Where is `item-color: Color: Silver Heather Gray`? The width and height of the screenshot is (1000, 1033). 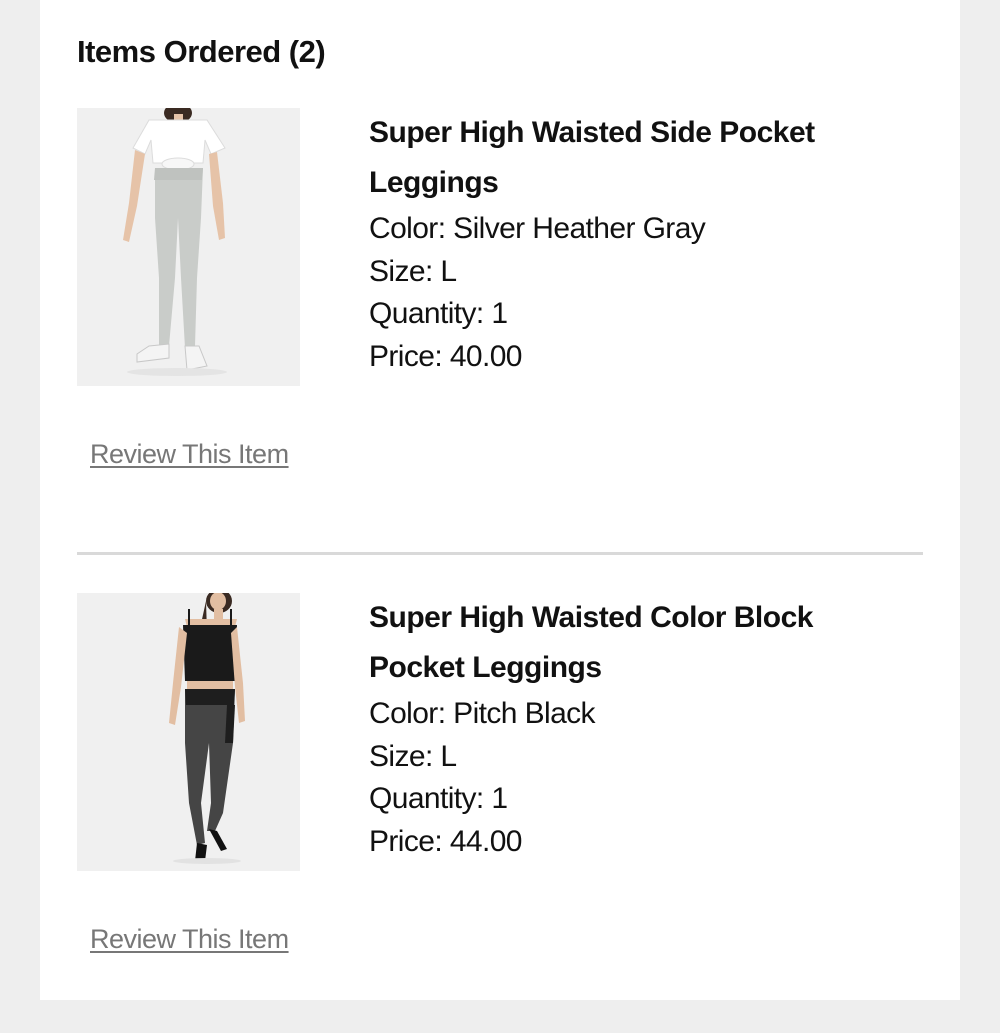 item-color: Color: Silver Heather Gray is located at coordinates (537, 228).